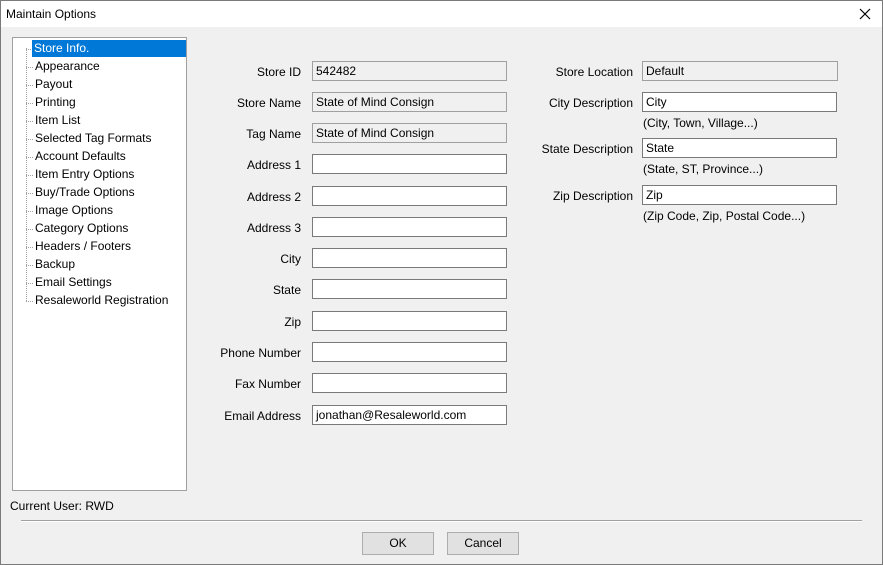  Describe the element at coordinates (57, 120) in the screenshot. I see `tree-item-item-list: Item List` at that location.